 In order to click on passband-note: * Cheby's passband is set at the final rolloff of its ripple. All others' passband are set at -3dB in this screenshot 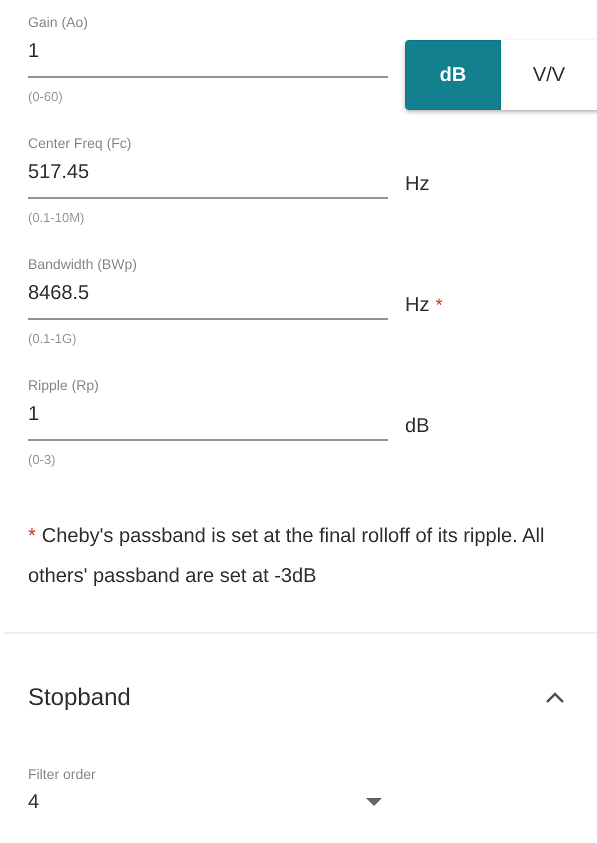, I will do `click(287, 556)`.